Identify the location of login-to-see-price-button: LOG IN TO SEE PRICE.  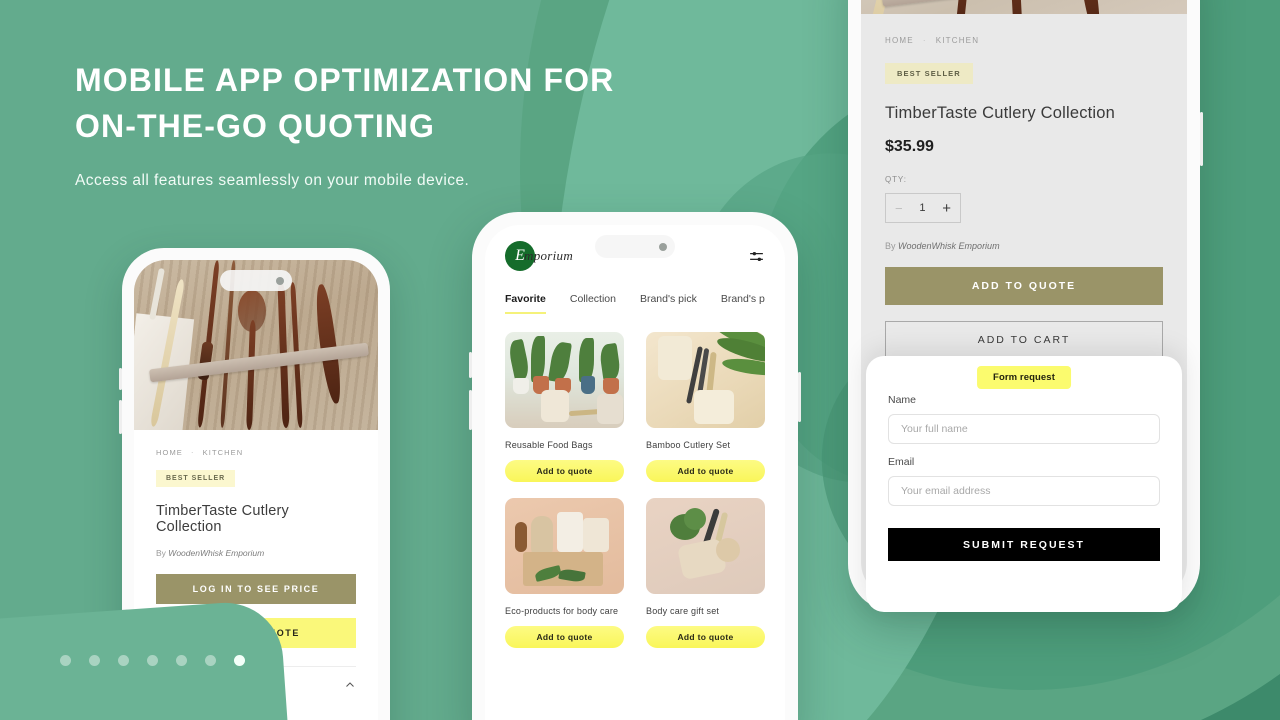
(256, 589).